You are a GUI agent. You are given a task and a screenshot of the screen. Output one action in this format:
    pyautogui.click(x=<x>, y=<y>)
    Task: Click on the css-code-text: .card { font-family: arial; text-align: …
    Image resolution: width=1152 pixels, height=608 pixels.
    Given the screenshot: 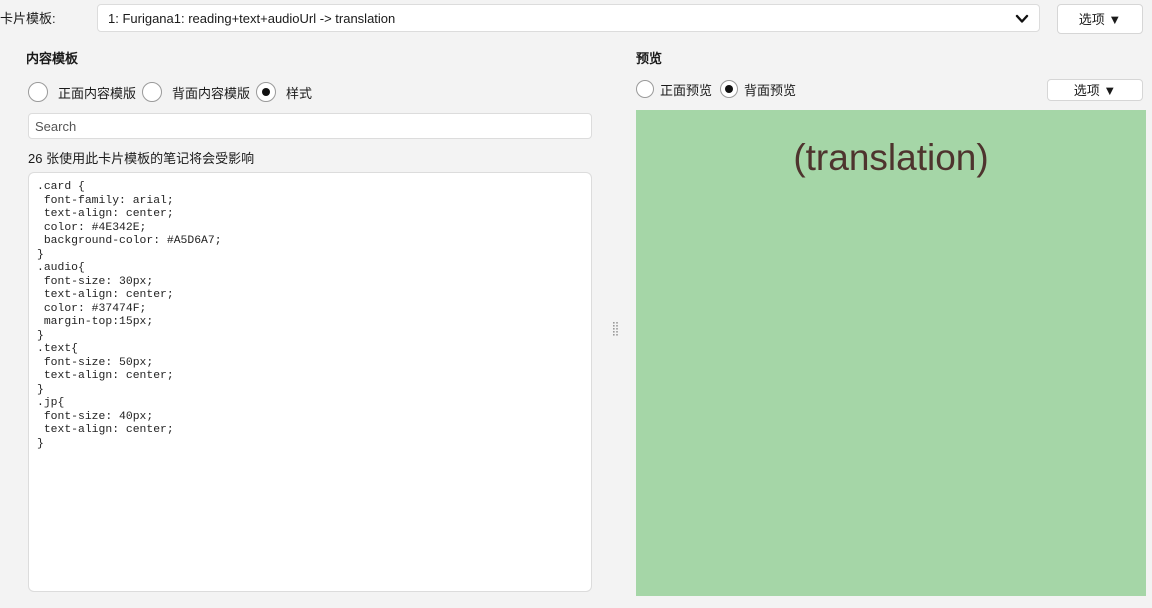 What is the action you would take?
    pyautogui.click(x=129, y=315)
    